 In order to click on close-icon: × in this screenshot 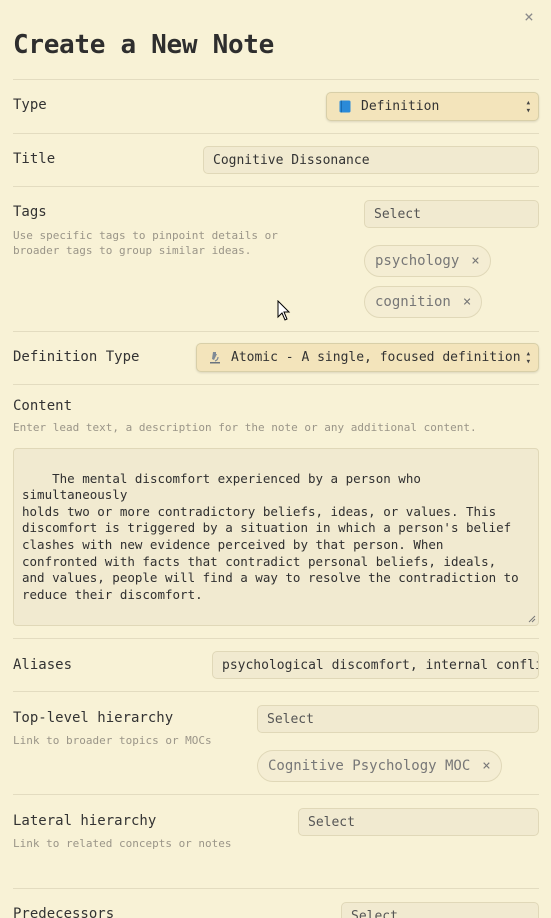, I will do `click(529, 17)`.